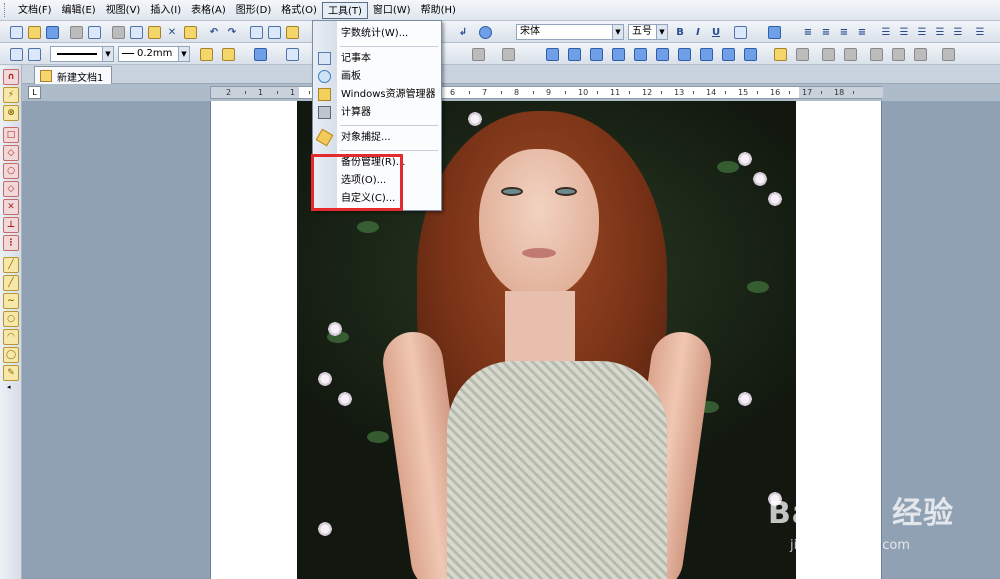 The image size is (1000, 579). What do you see at coordinates (680, 32) in the screenshot?
I see `bold-button: B` at bounding box center [680, 32].